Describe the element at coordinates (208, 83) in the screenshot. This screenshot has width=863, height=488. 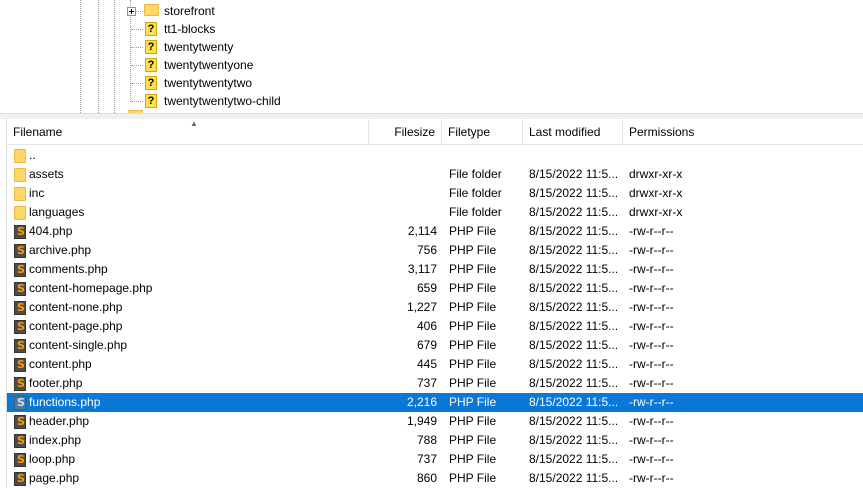
I see `tree-item-twentytwentytwo: twentytwentytwo` at that location.